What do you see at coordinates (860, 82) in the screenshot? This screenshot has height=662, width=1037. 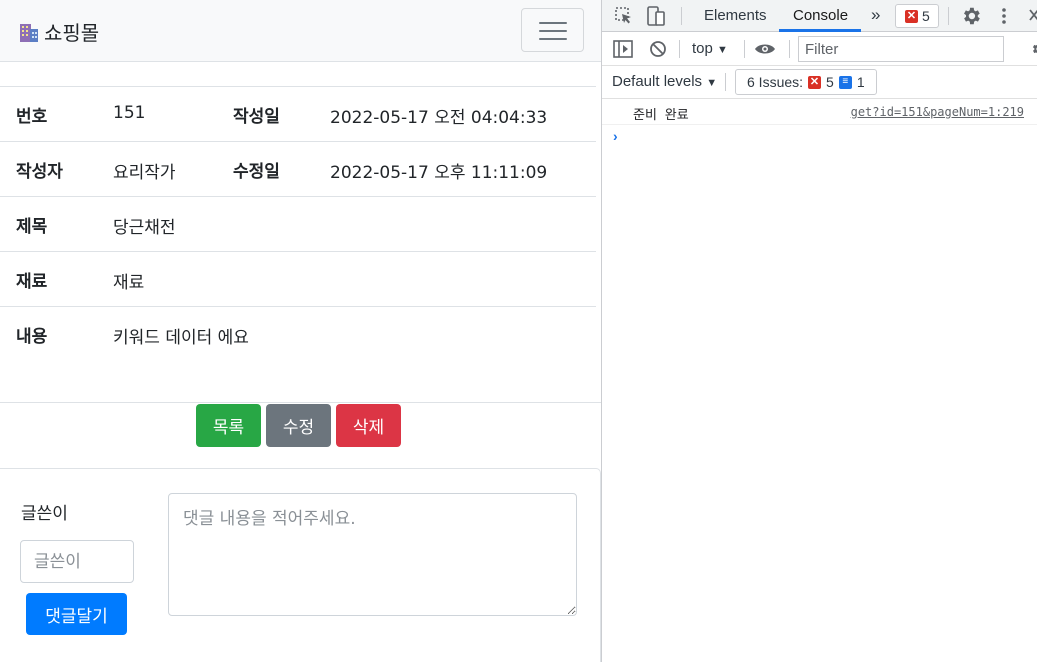 I see `issues-info-count: 1` at bounding box center [860, 82].